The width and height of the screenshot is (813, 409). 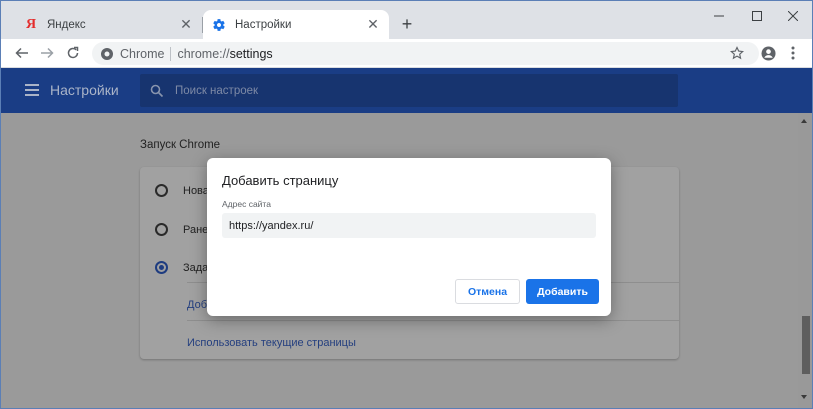 I want to click on tab-title: Настройки, so click(x=263, y=24).